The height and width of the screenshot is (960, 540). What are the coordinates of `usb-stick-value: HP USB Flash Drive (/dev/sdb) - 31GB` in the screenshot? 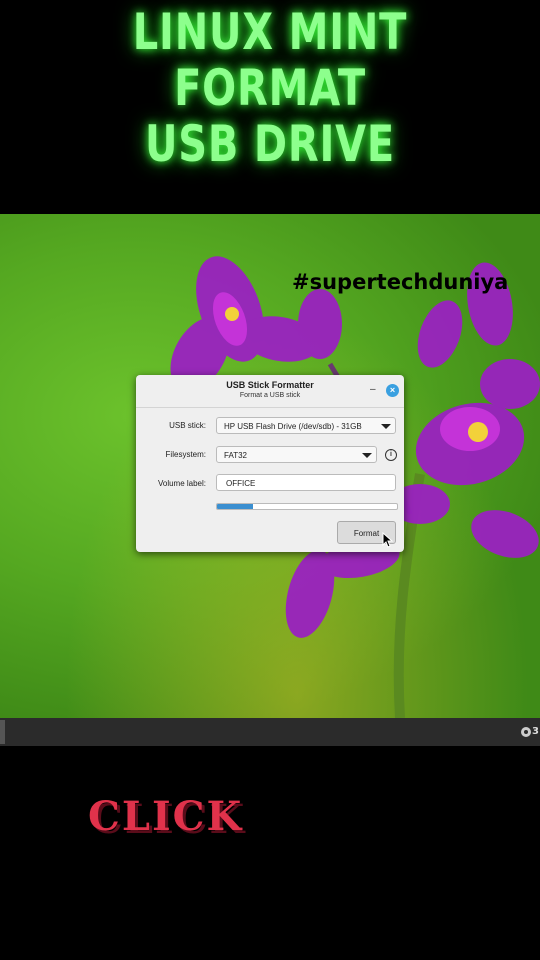 It's located at (293, 426).